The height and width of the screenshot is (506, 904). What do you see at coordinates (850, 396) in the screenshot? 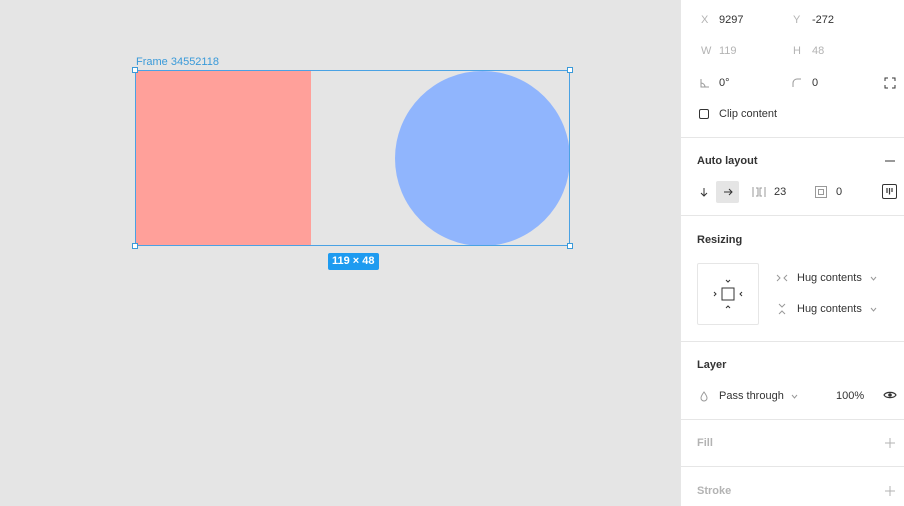
I see `opacity-input: 100%` at bounding box center [850, 396].